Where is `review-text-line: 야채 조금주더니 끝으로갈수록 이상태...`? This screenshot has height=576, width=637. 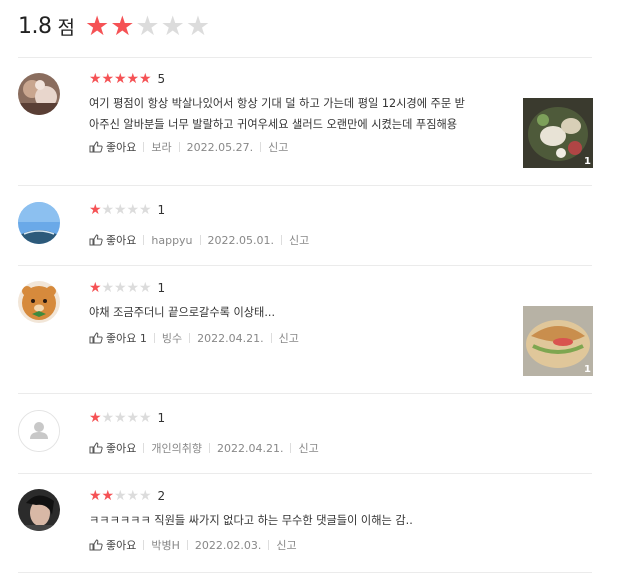
review-text-line: 야채 조금주더니 끝으로갈수록 이상태... is located at coordinates (182, 312).